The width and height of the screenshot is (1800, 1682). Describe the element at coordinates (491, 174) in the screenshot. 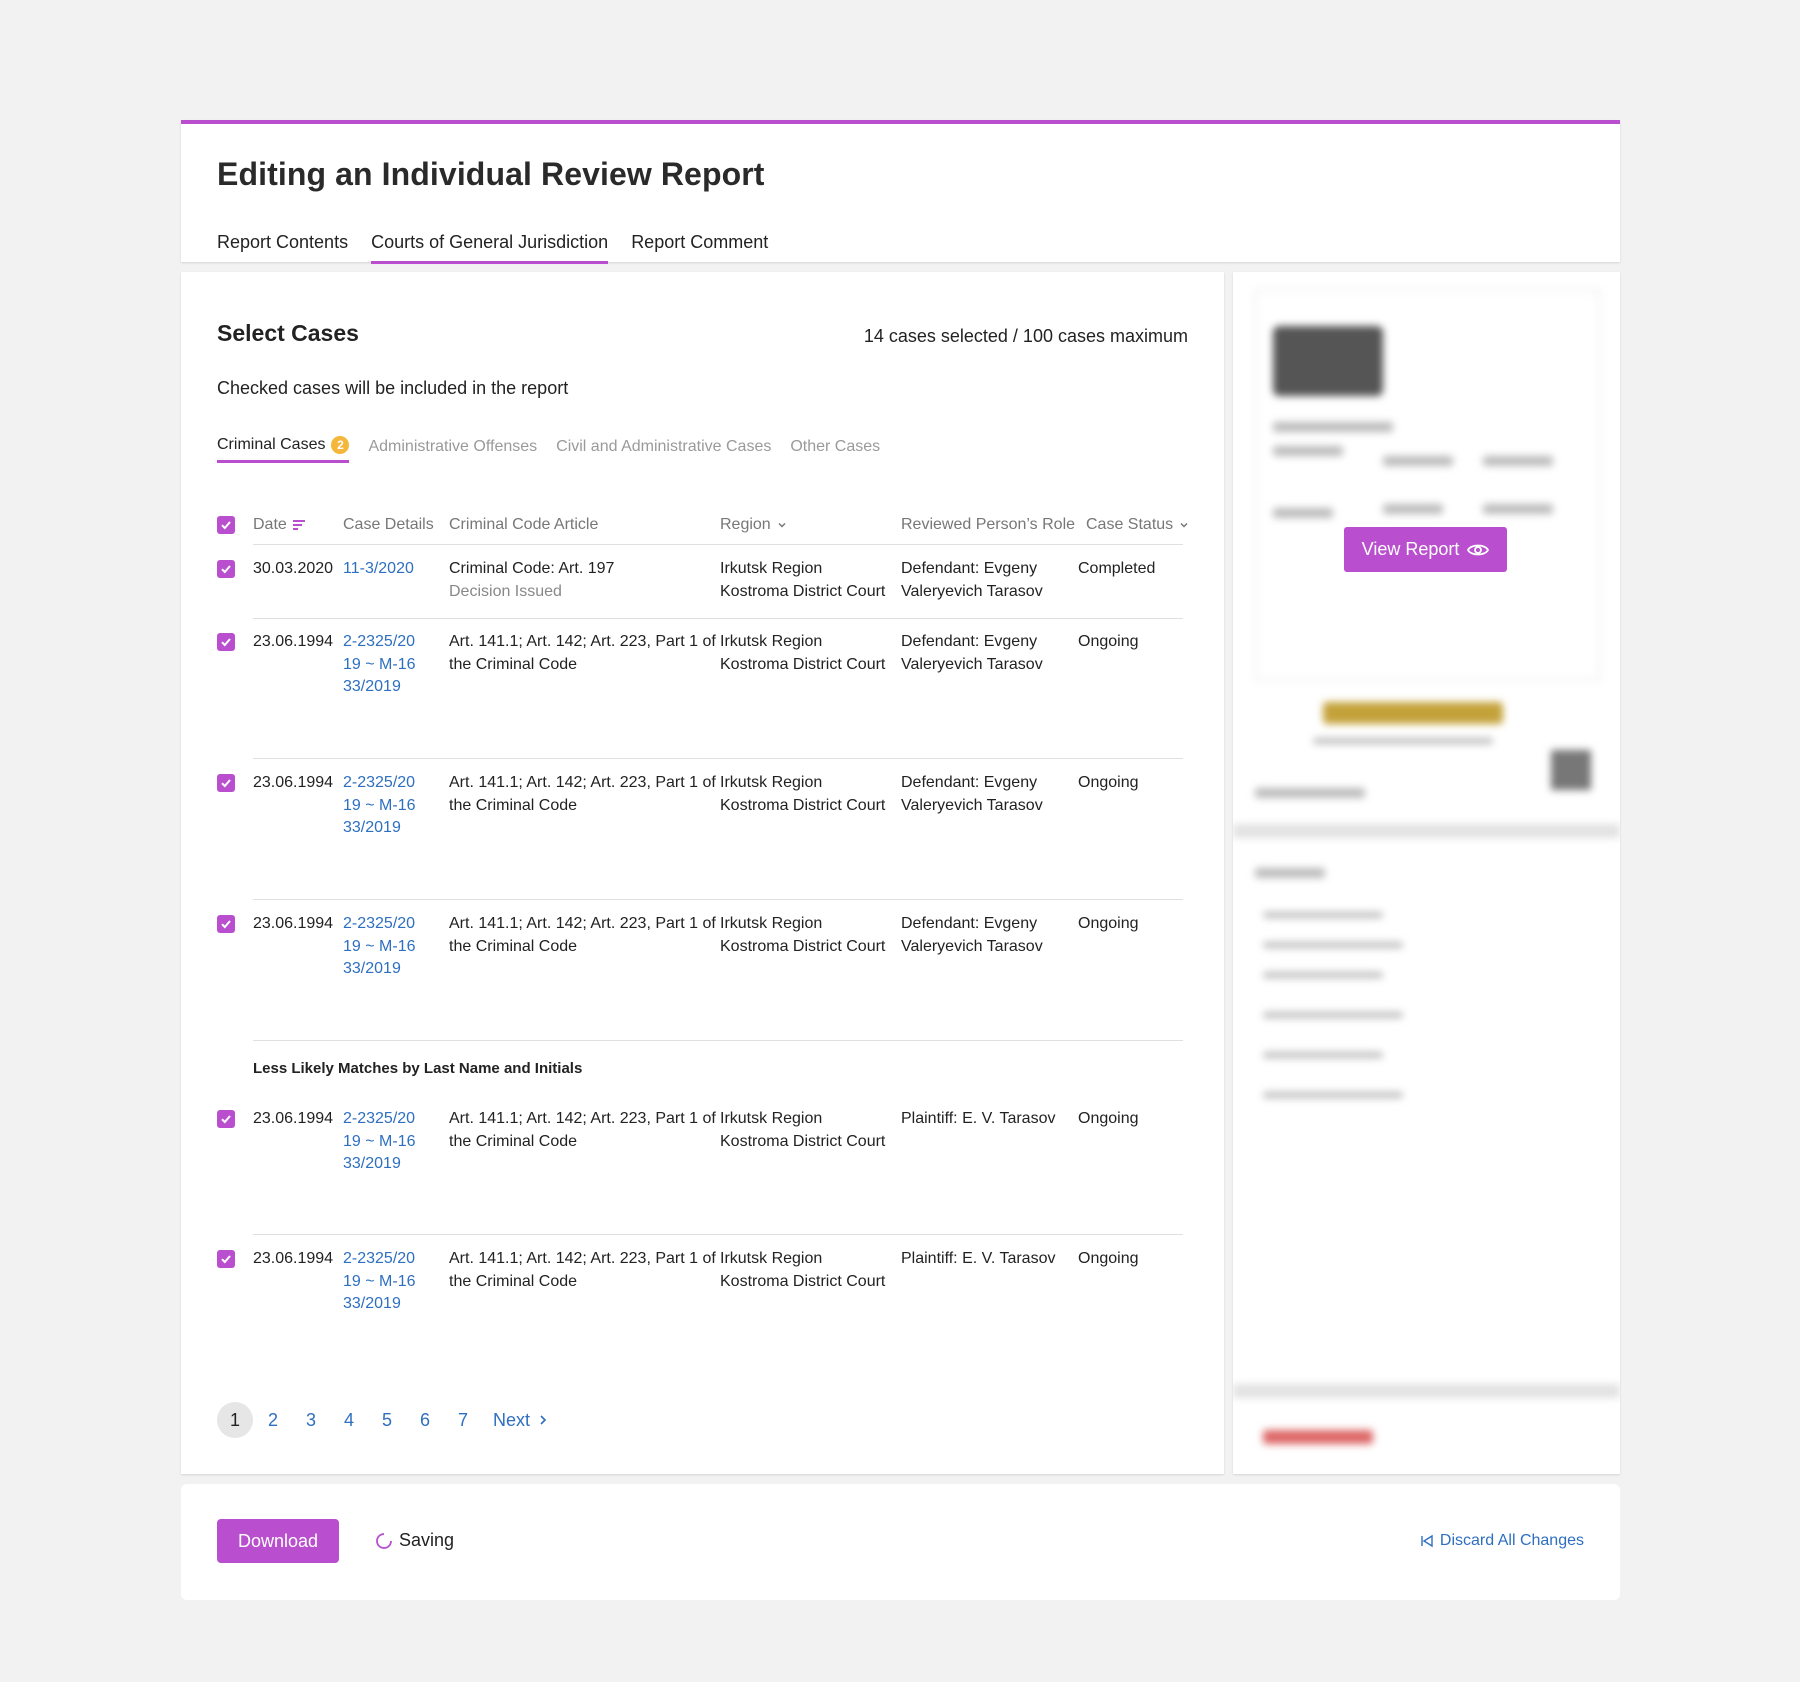

I see `page-title: Editing an Individual Review Report` at that location.